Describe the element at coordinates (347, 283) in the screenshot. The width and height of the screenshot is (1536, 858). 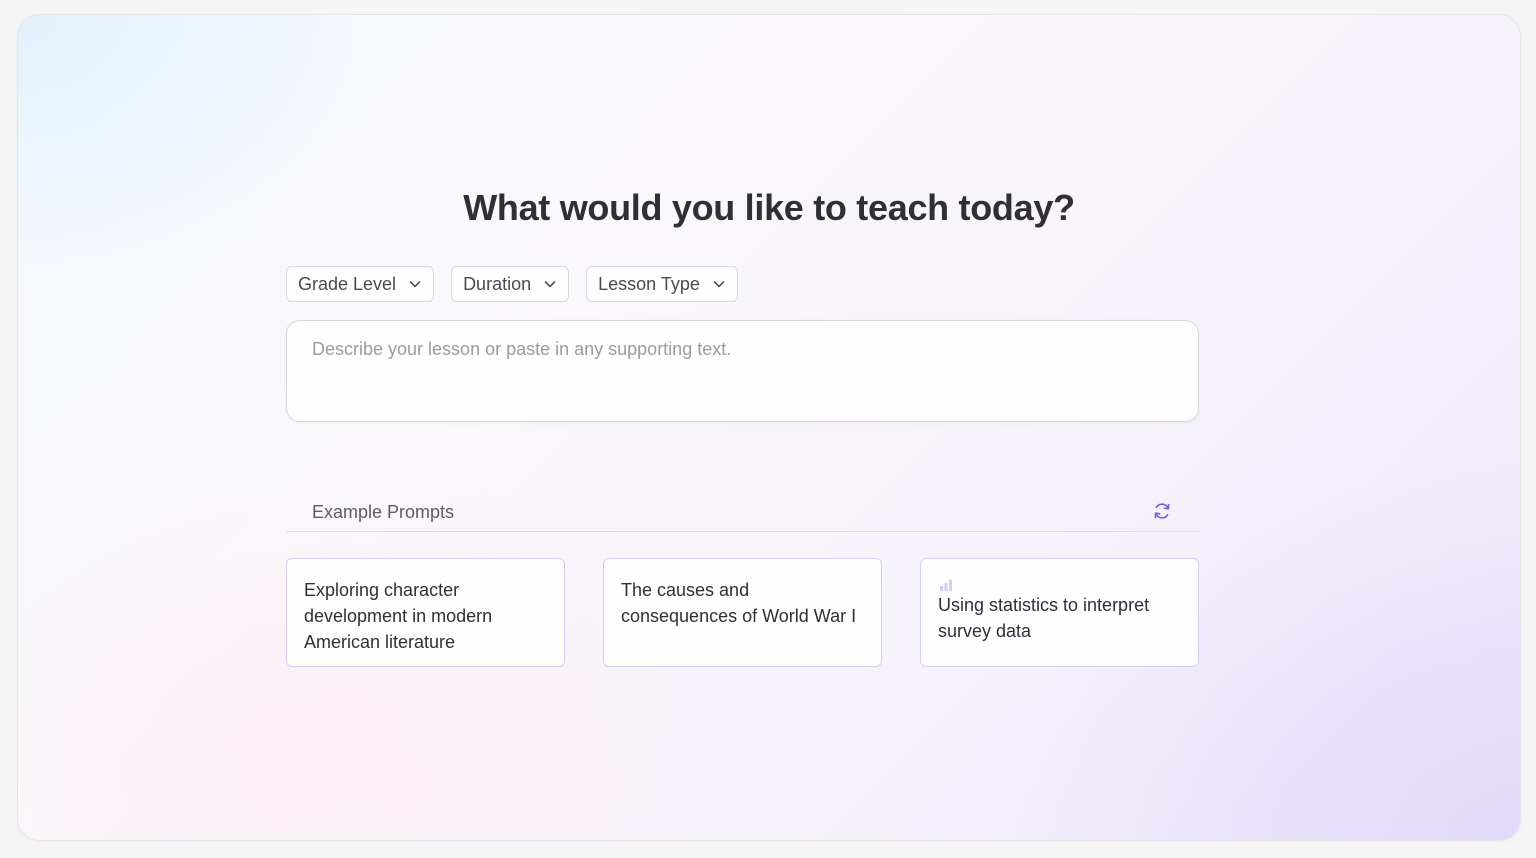
I see `grade-level-label: Grade Level` at that location.